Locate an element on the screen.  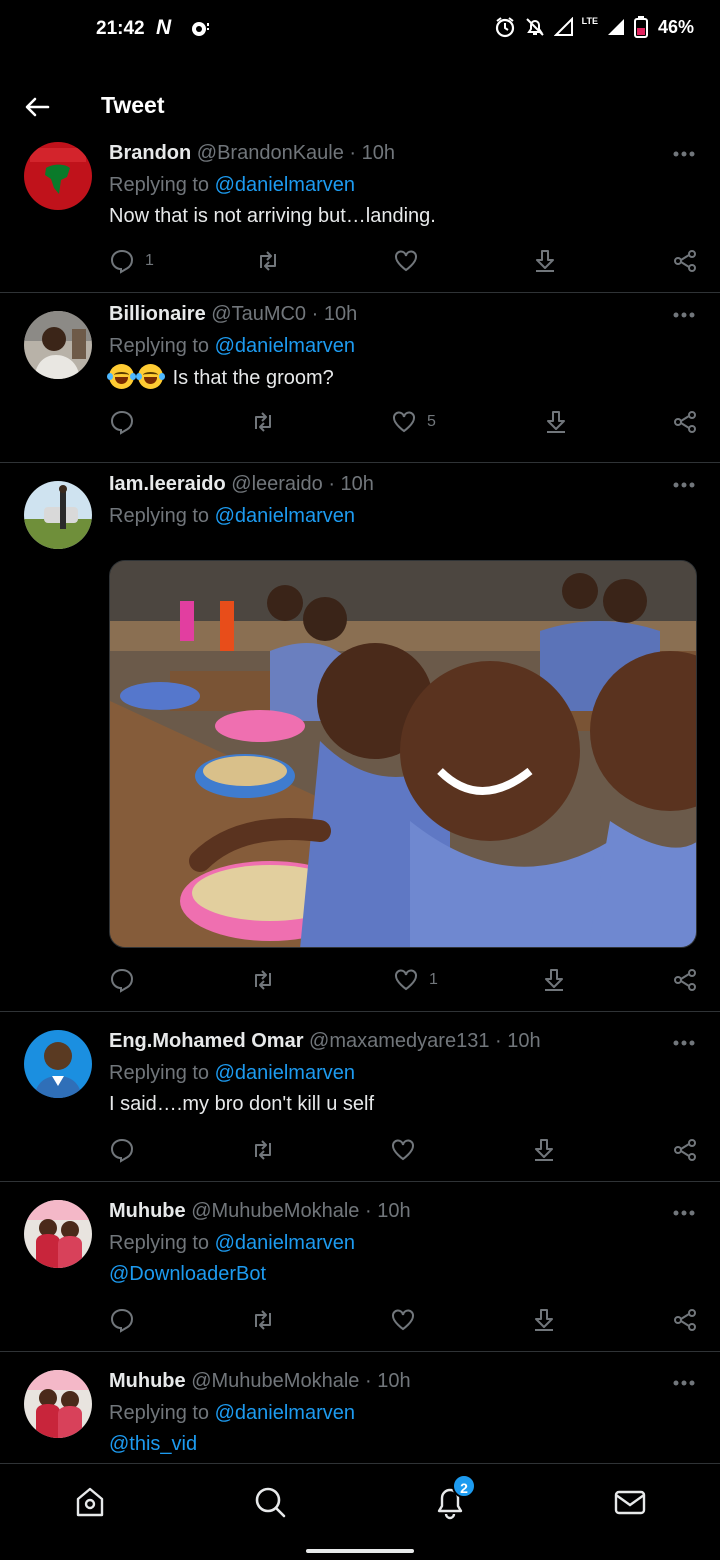
tweet-text-mention: @this_vid is located at coordinates (153, 1444).